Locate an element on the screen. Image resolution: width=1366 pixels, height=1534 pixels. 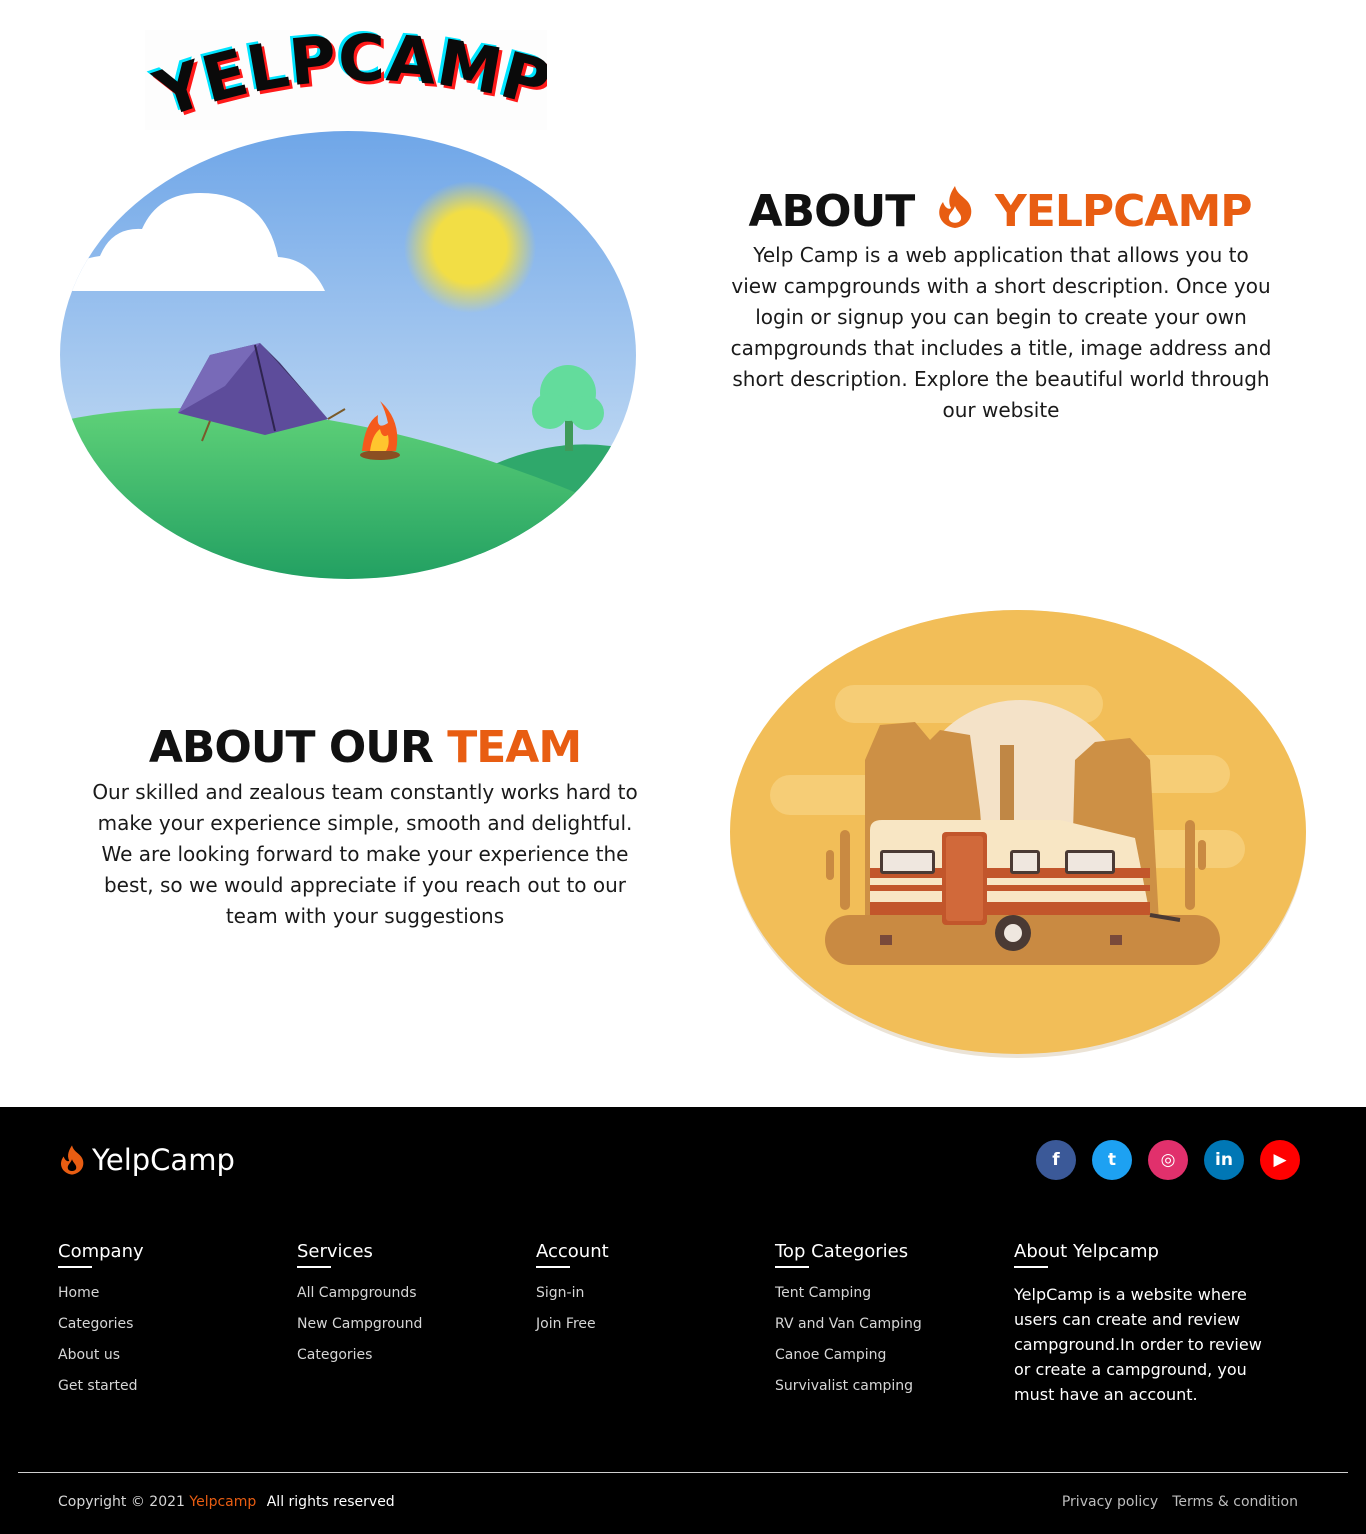
about-title-prefix: ABOUT is located at coordinates (832, 211).